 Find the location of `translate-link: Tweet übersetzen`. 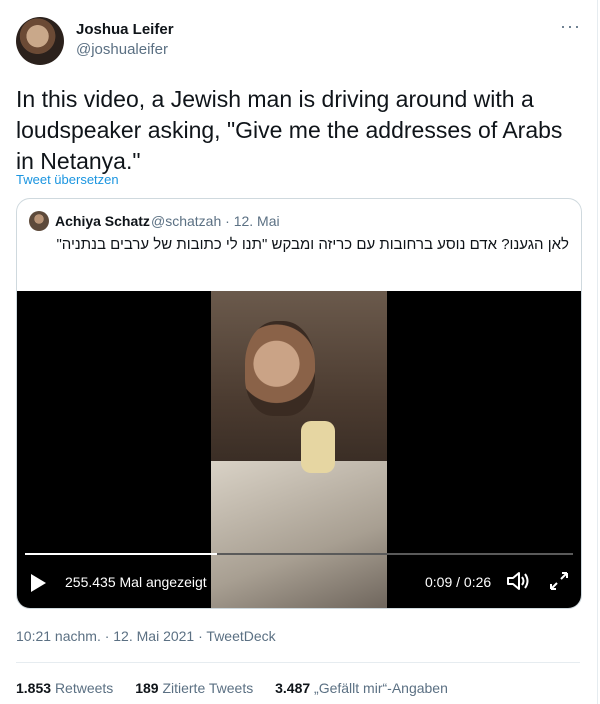

translate-link: Tweet übersetzen is located at coordinates (67, 179).